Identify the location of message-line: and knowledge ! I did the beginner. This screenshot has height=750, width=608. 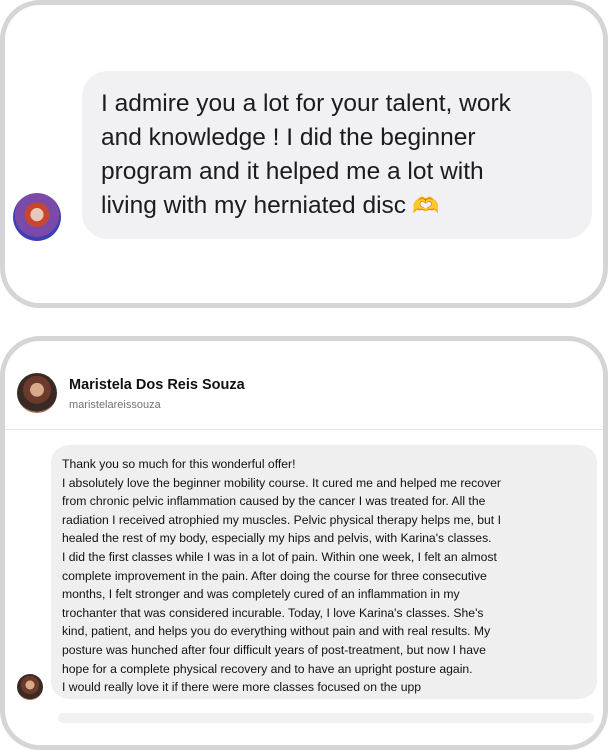
(288, 137).